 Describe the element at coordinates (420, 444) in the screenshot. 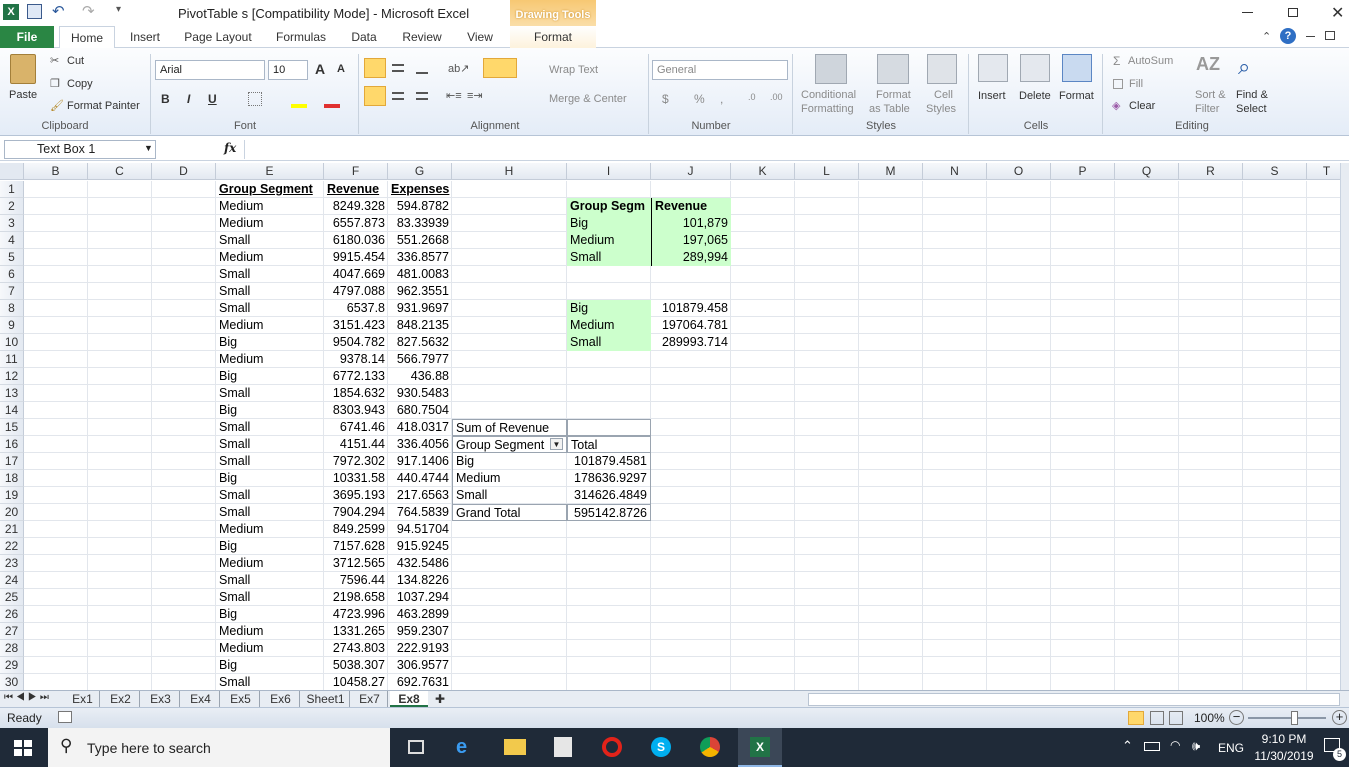

I see `data-cell-expenses: 336.4056` at that location.